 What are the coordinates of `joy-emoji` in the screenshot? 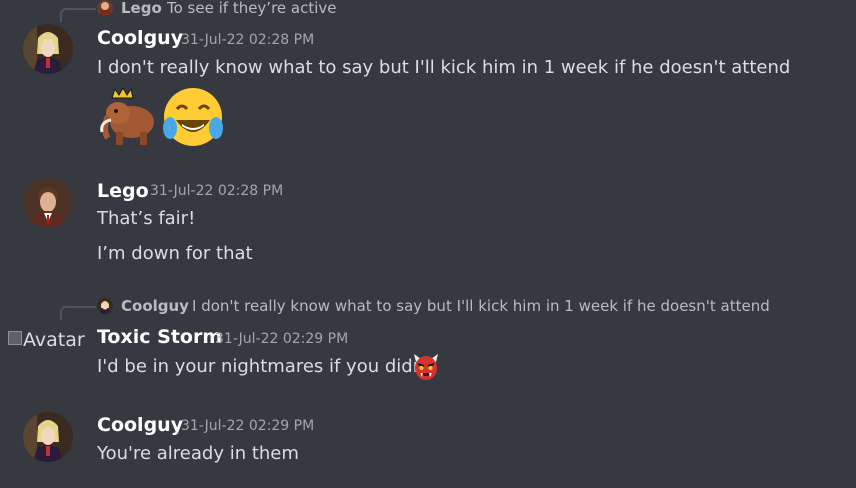 It's located at (193, 119).